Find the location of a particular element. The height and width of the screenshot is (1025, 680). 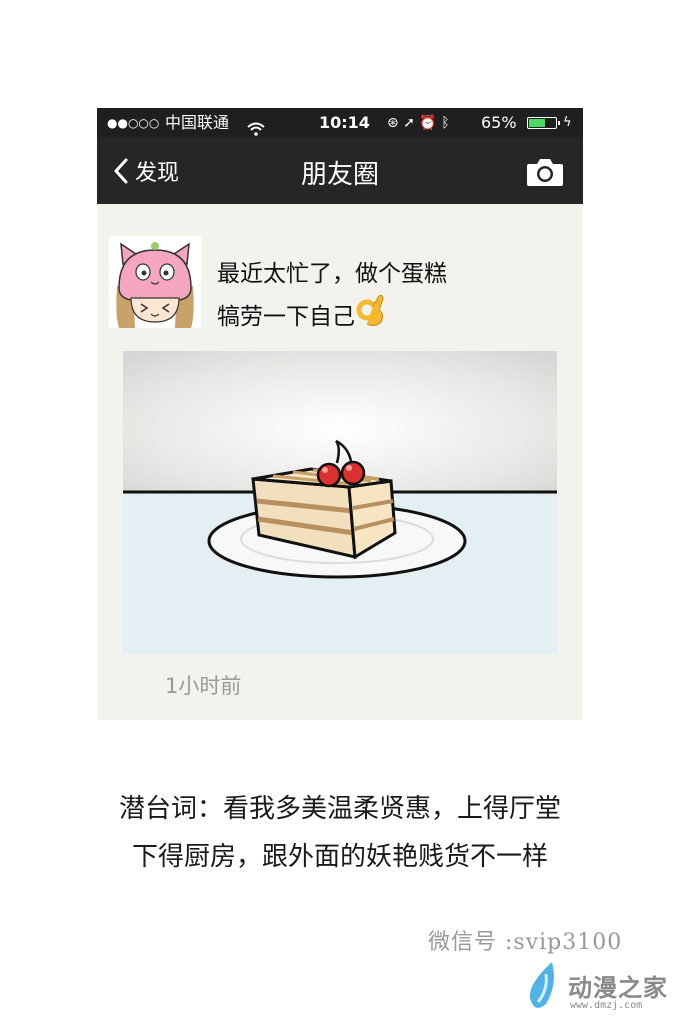

avatar is located at coordinates (155, 282).